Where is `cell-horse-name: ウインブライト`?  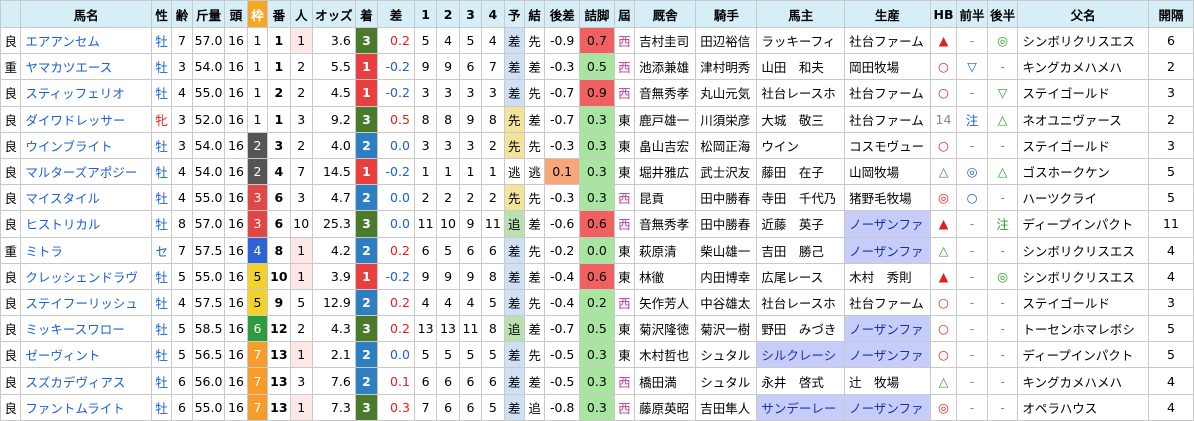
cell-horse-name: ウインブライト is located at coordinates (86, 145).